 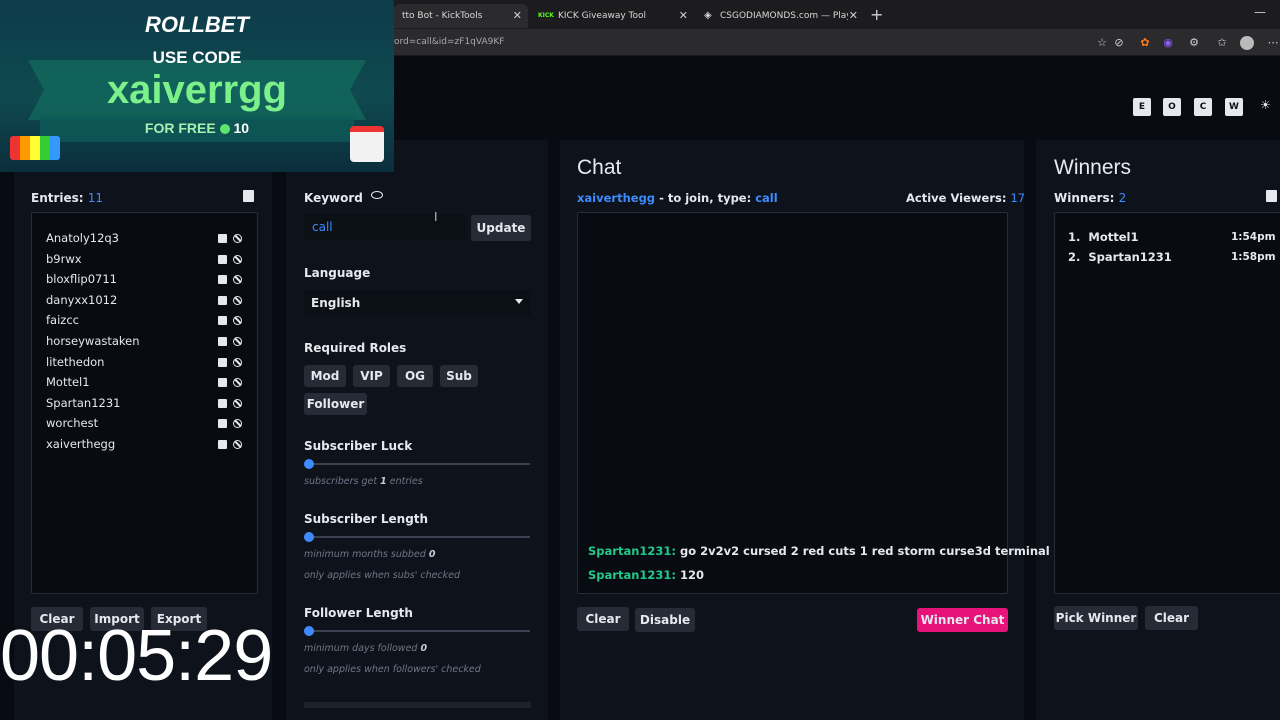 What do you see at coordinates (1260, 12) in the screenshot?
I see `minimize-icon: —` at bounding box center [1260, 12].